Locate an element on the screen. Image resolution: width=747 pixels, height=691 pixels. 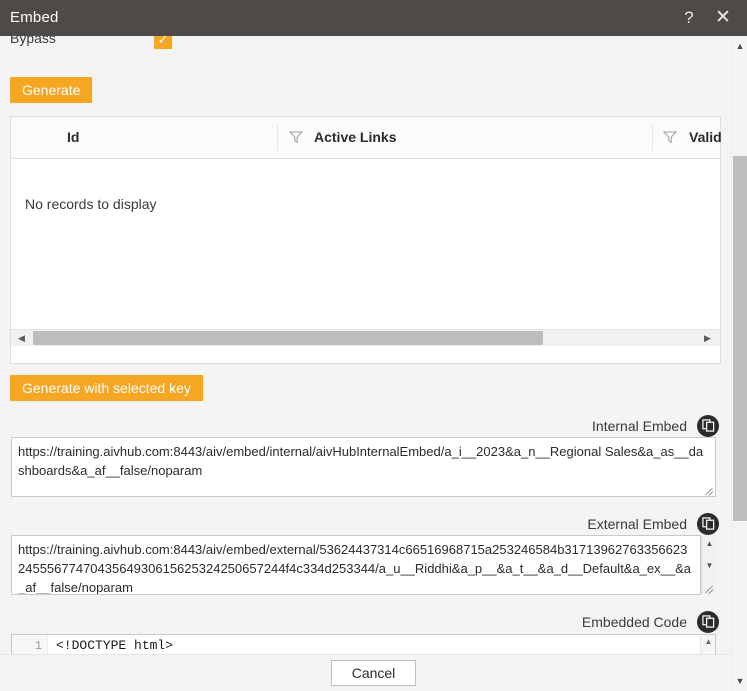
bypass-row: Bypass ✓ is located at coordinates (365, 46).